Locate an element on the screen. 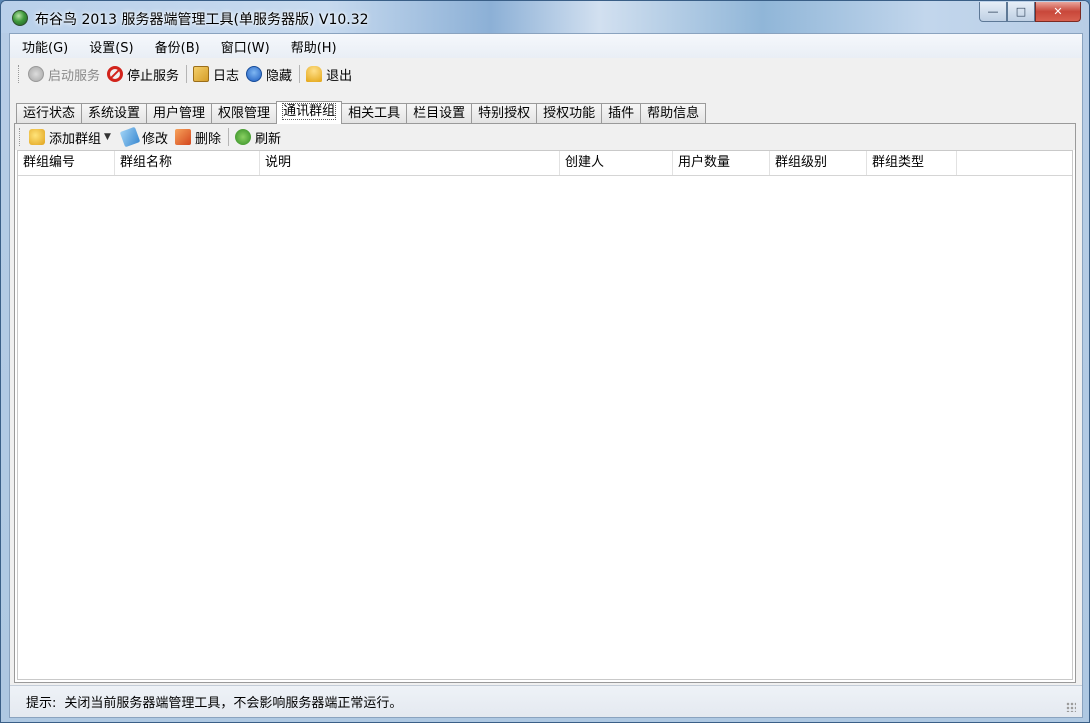  stop-service-button: 停止服务 is located at coordinates (143, 74).